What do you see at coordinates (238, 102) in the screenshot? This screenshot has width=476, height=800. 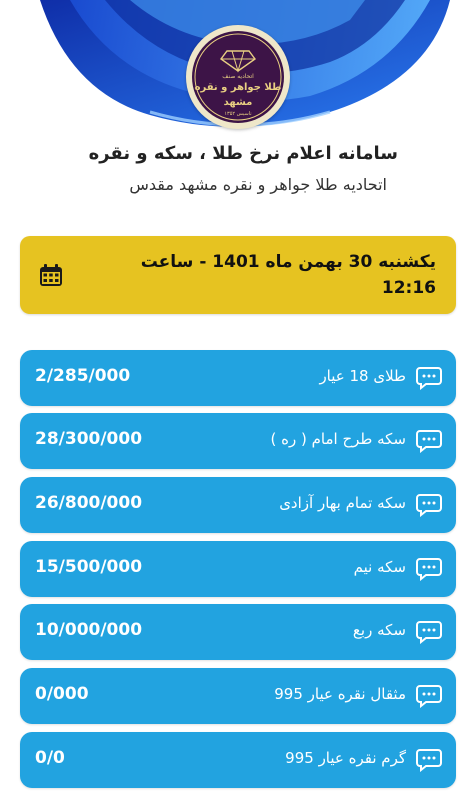 I see `logo-text-city: مشهد` at bounding box center [238, 102].